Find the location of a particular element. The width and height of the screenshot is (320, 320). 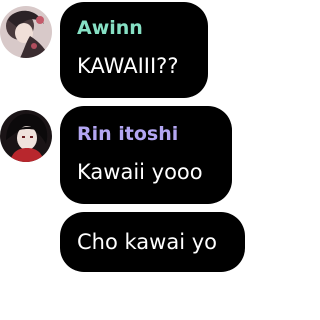

message-text: Cho kawai yo is located at coordinates (147, 242).